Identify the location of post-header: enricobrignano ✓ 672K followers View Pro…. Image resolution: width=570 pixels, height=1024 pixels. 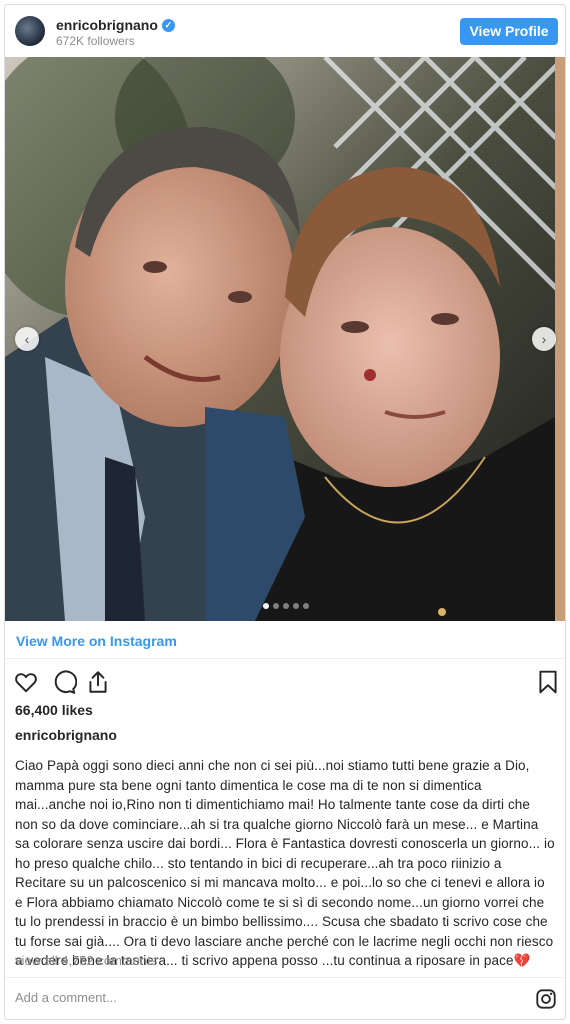
(285, 31).